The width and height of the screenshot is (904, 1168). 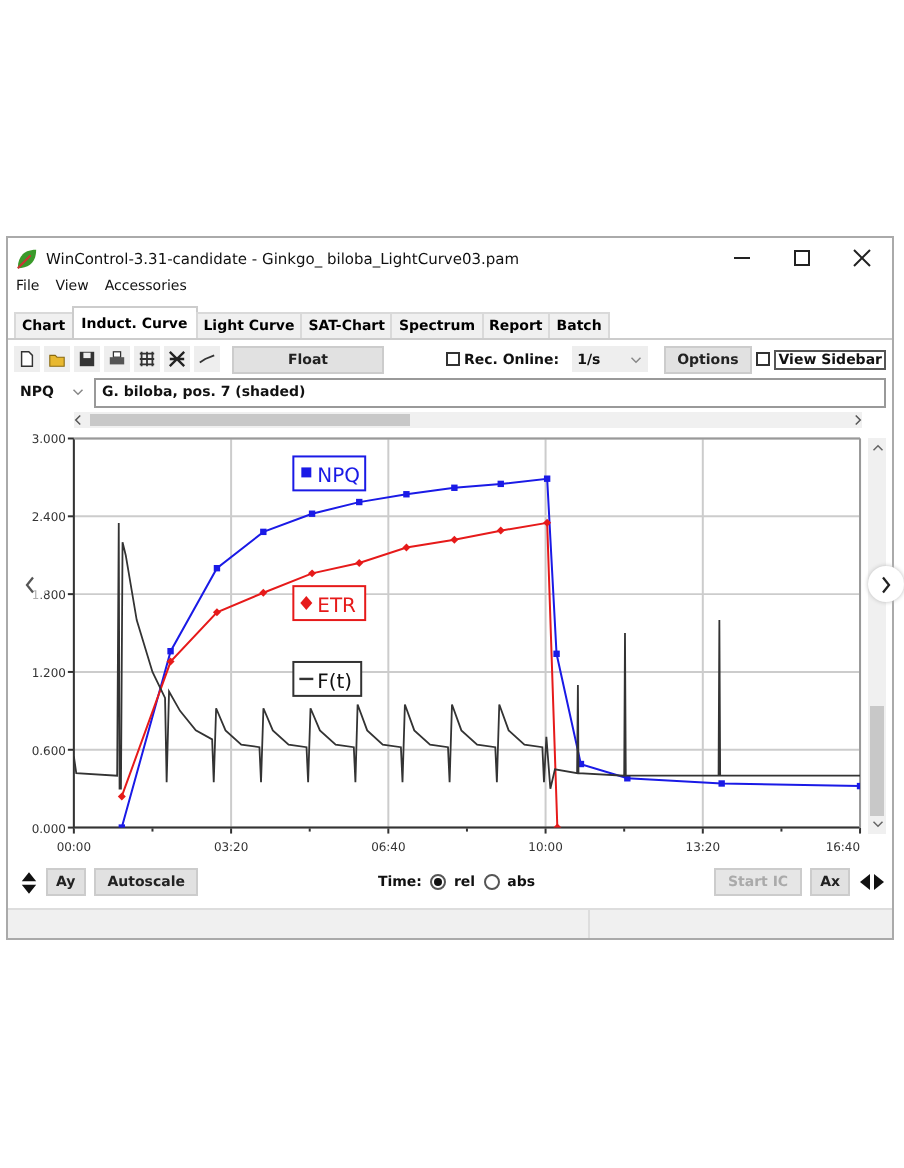 I want to click on legend-label: F(t), so click(x=335, y=682).